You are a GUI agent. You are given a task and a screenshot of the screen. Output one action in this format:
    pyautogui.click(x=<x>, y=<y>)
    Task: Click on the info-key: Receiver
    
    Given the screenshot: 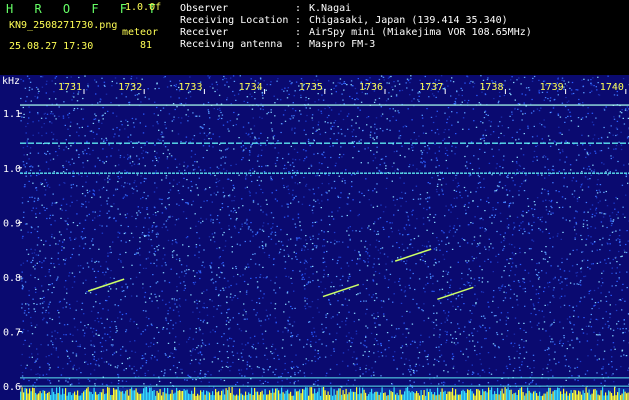 What is the action you would take?
    pyautogui.click(x=204, y=32)
    